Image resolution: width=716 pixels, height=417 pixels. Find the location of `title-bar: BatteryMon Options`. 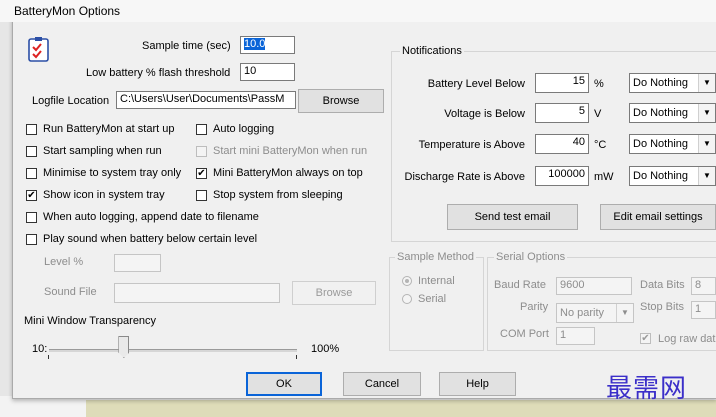

title-bar: BatteryMon Options is located at coordinates (358, 11).